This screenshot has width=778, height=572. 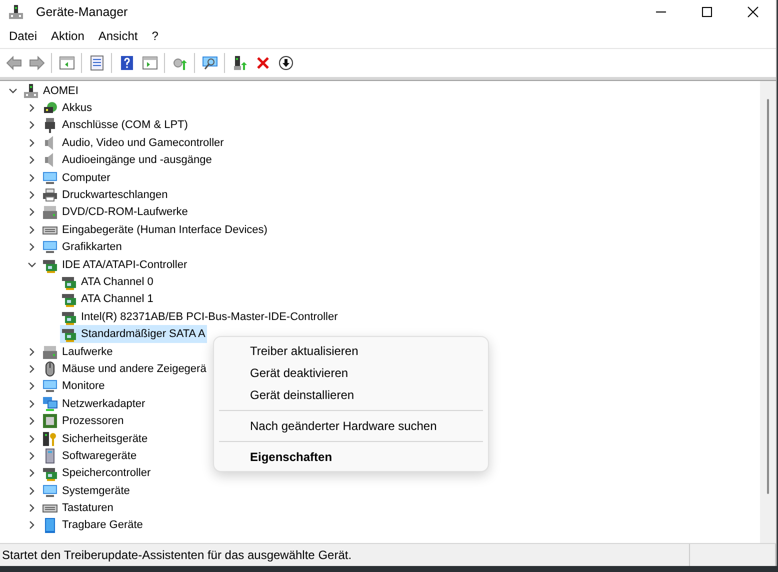 I want to click on tree-label: Intel(R) 82371AB/EB PCI-Bus-Master-IDE-Controller, so click(x=209, y=316).